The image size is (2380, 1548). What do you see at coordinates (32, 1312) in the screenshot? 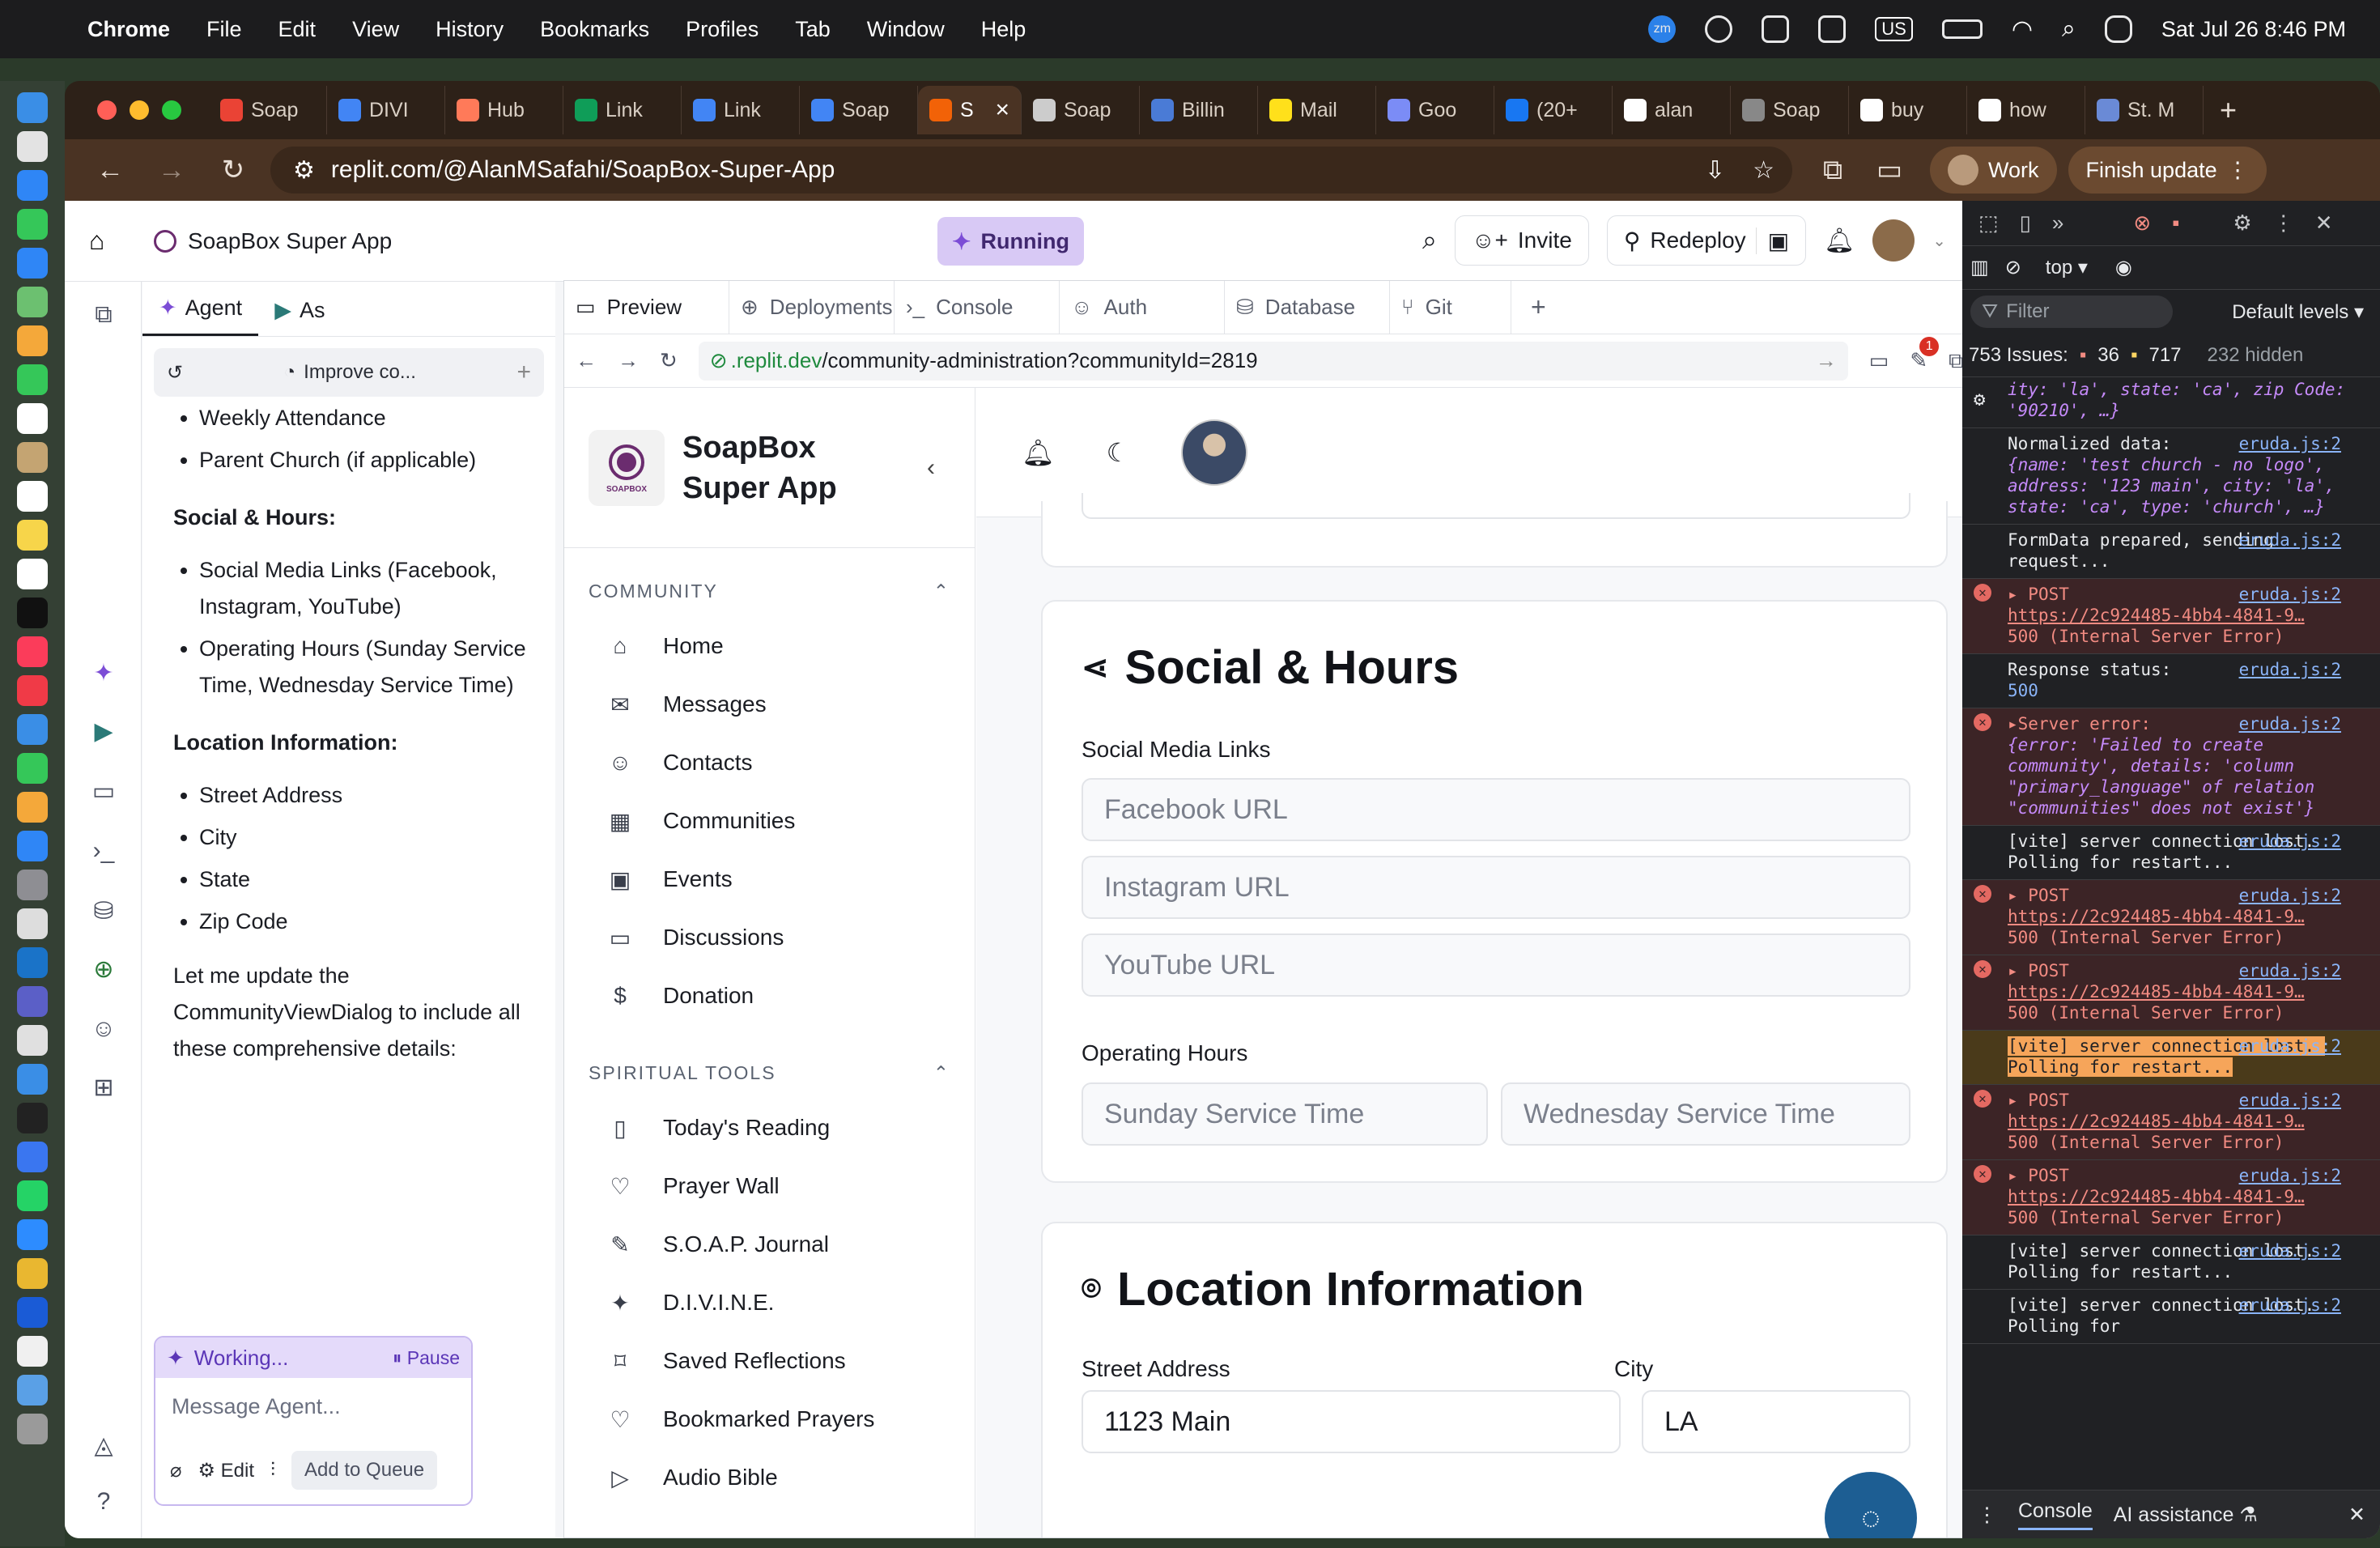
I see `1password-icon` at bounding box center [32, 1312].